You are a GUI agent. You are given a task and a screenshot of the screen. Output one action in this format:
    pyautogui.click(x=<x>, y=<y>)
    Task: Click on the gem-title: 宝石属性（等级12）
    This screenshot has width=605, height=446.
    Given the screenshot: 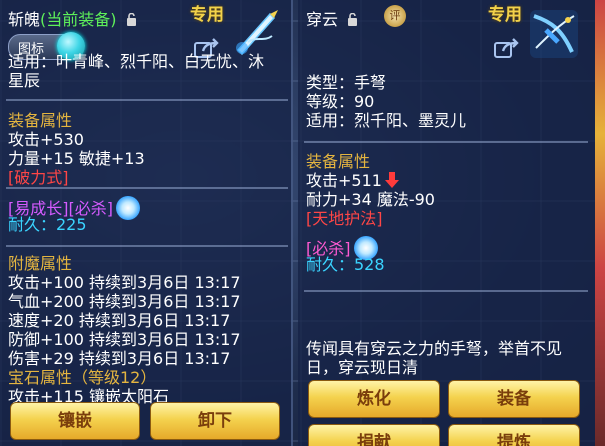 What is the action you would take?
    pyautogui.click(x=82, y=377)
    